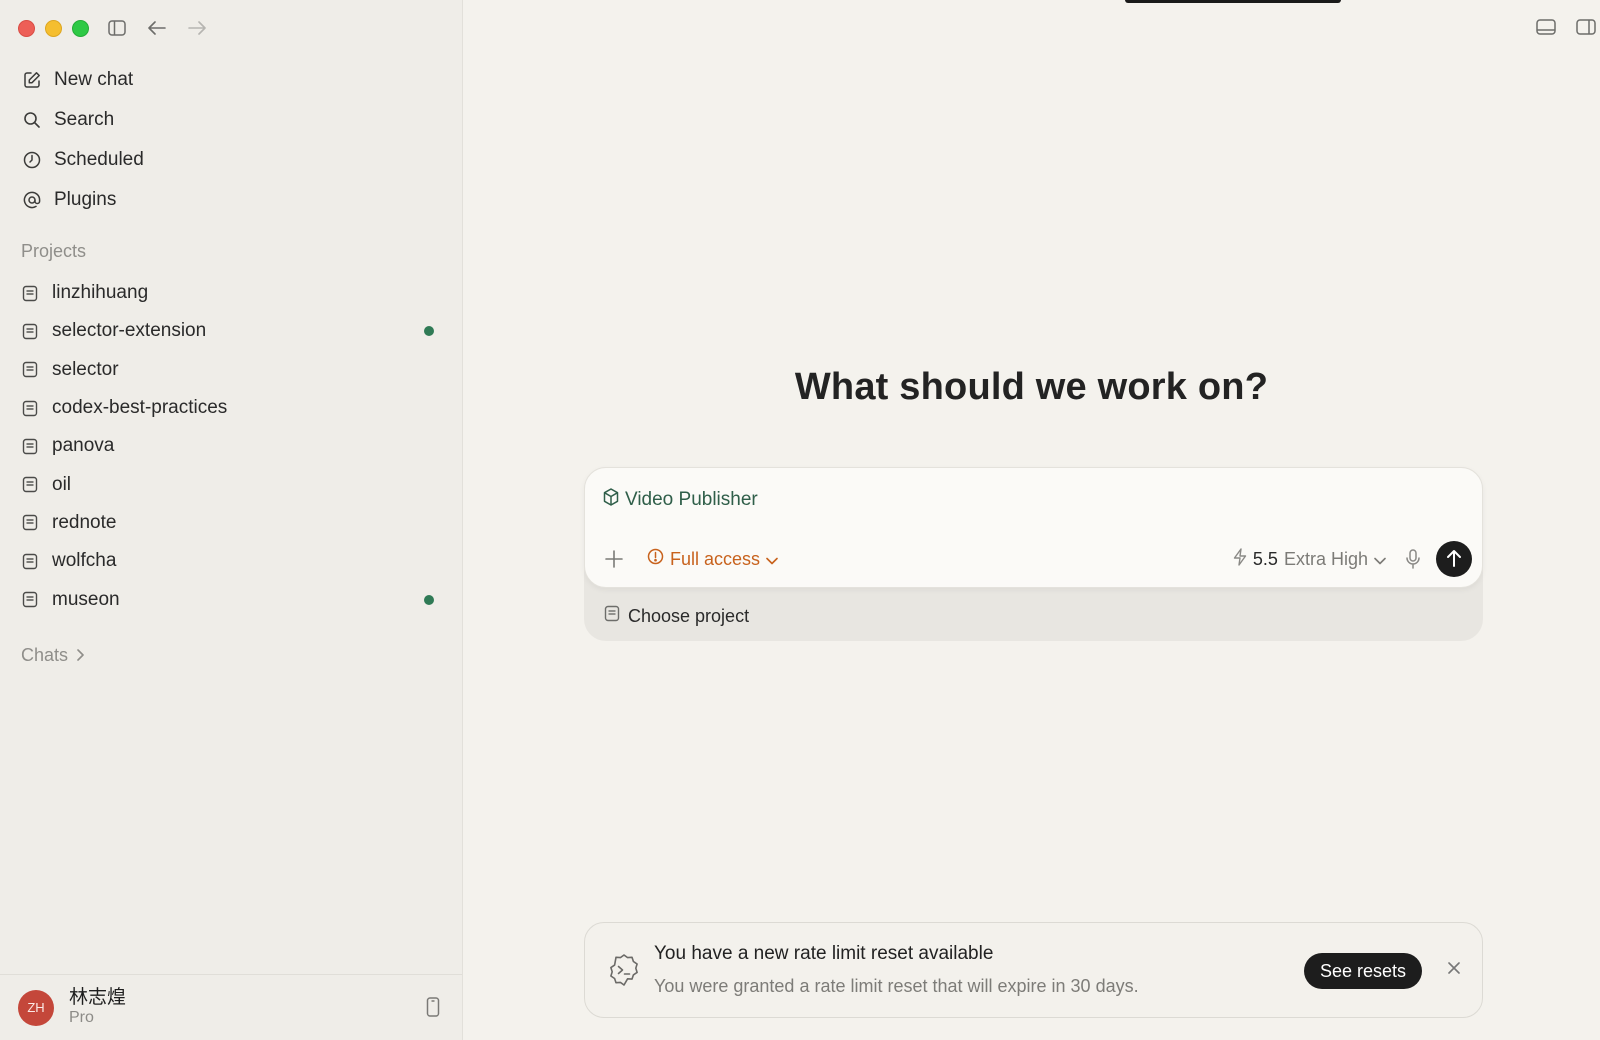 The image size is (1600, 1040). Describe the element at coordinates (84, 119) in the screenshot. I see `nav-label: Search` at that location.